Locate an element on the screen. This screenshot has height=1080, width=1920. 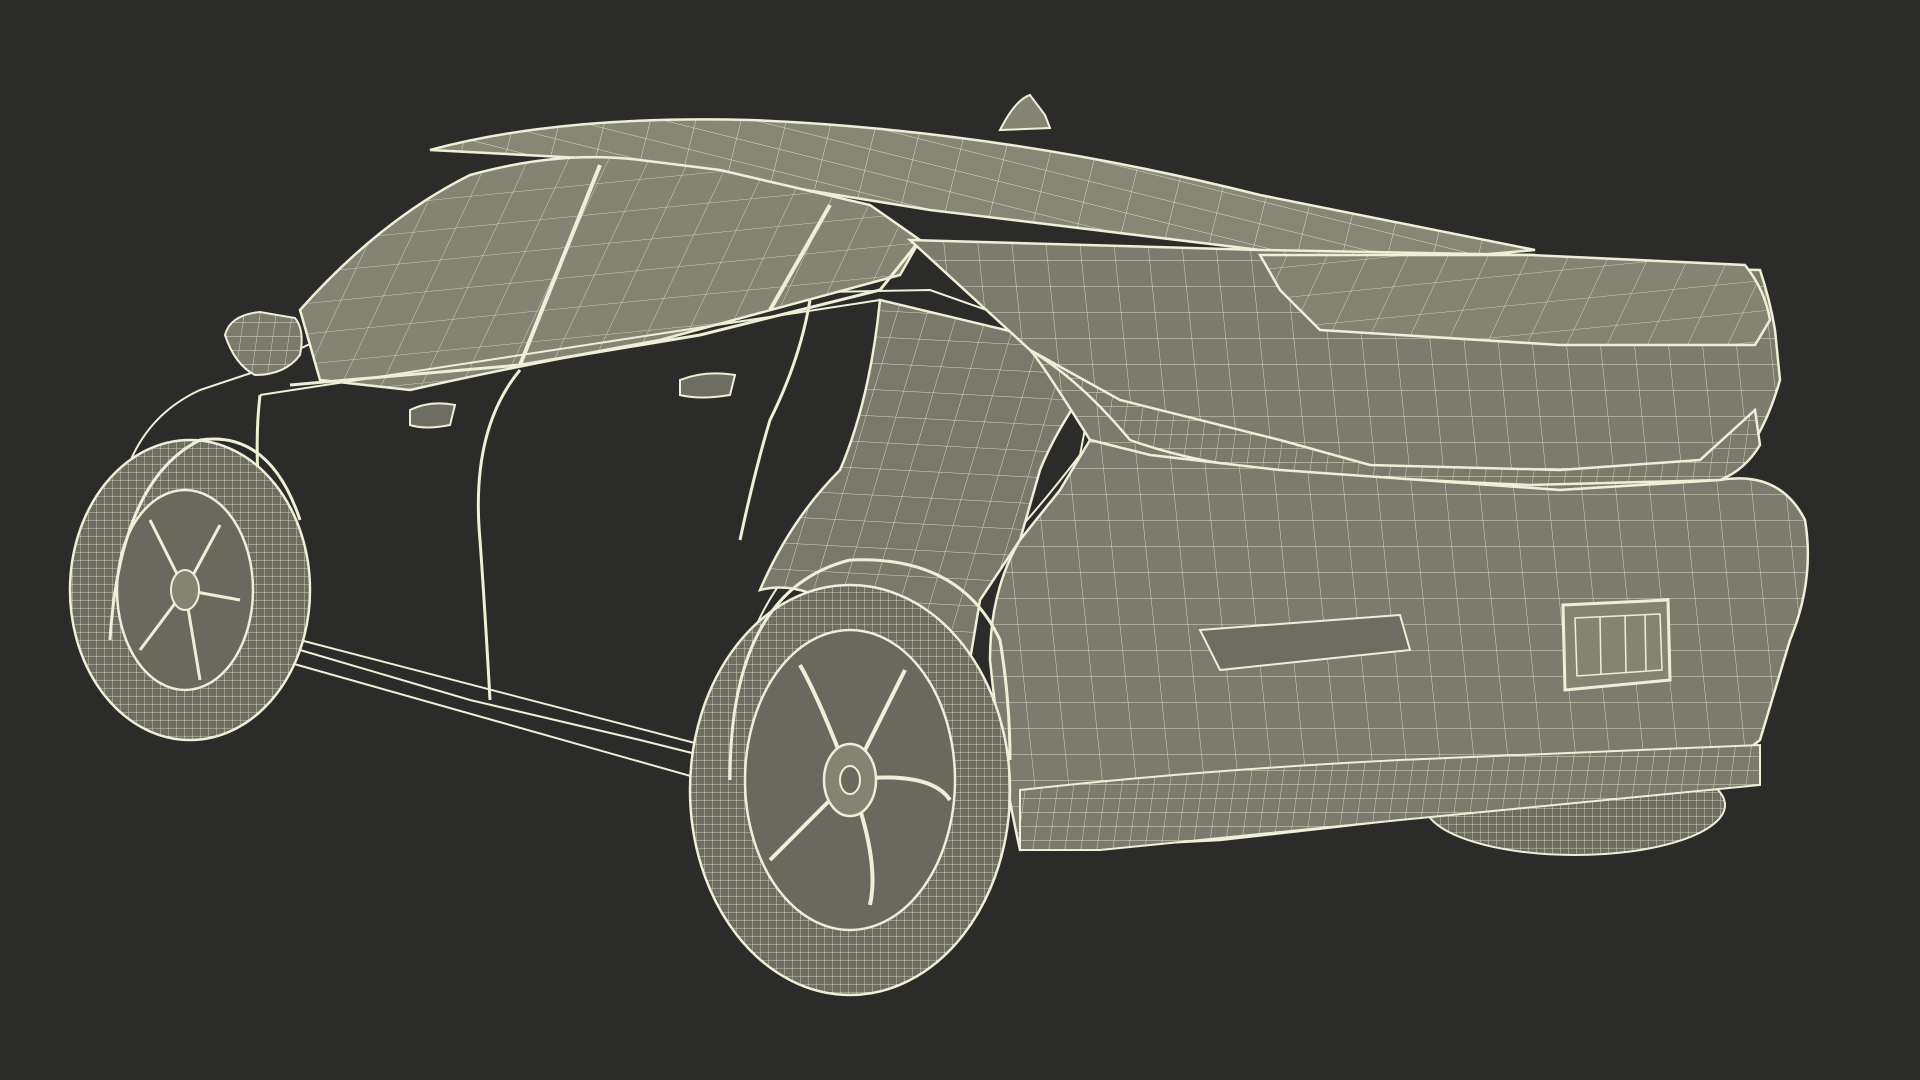
rear-wheel is located at coordinates (850, 790).